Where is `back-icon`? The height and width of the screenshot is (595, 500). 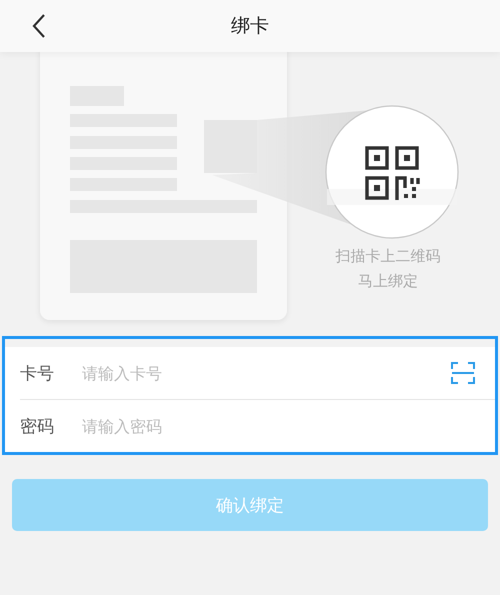 back-icon is located at coordinates (39, 26).